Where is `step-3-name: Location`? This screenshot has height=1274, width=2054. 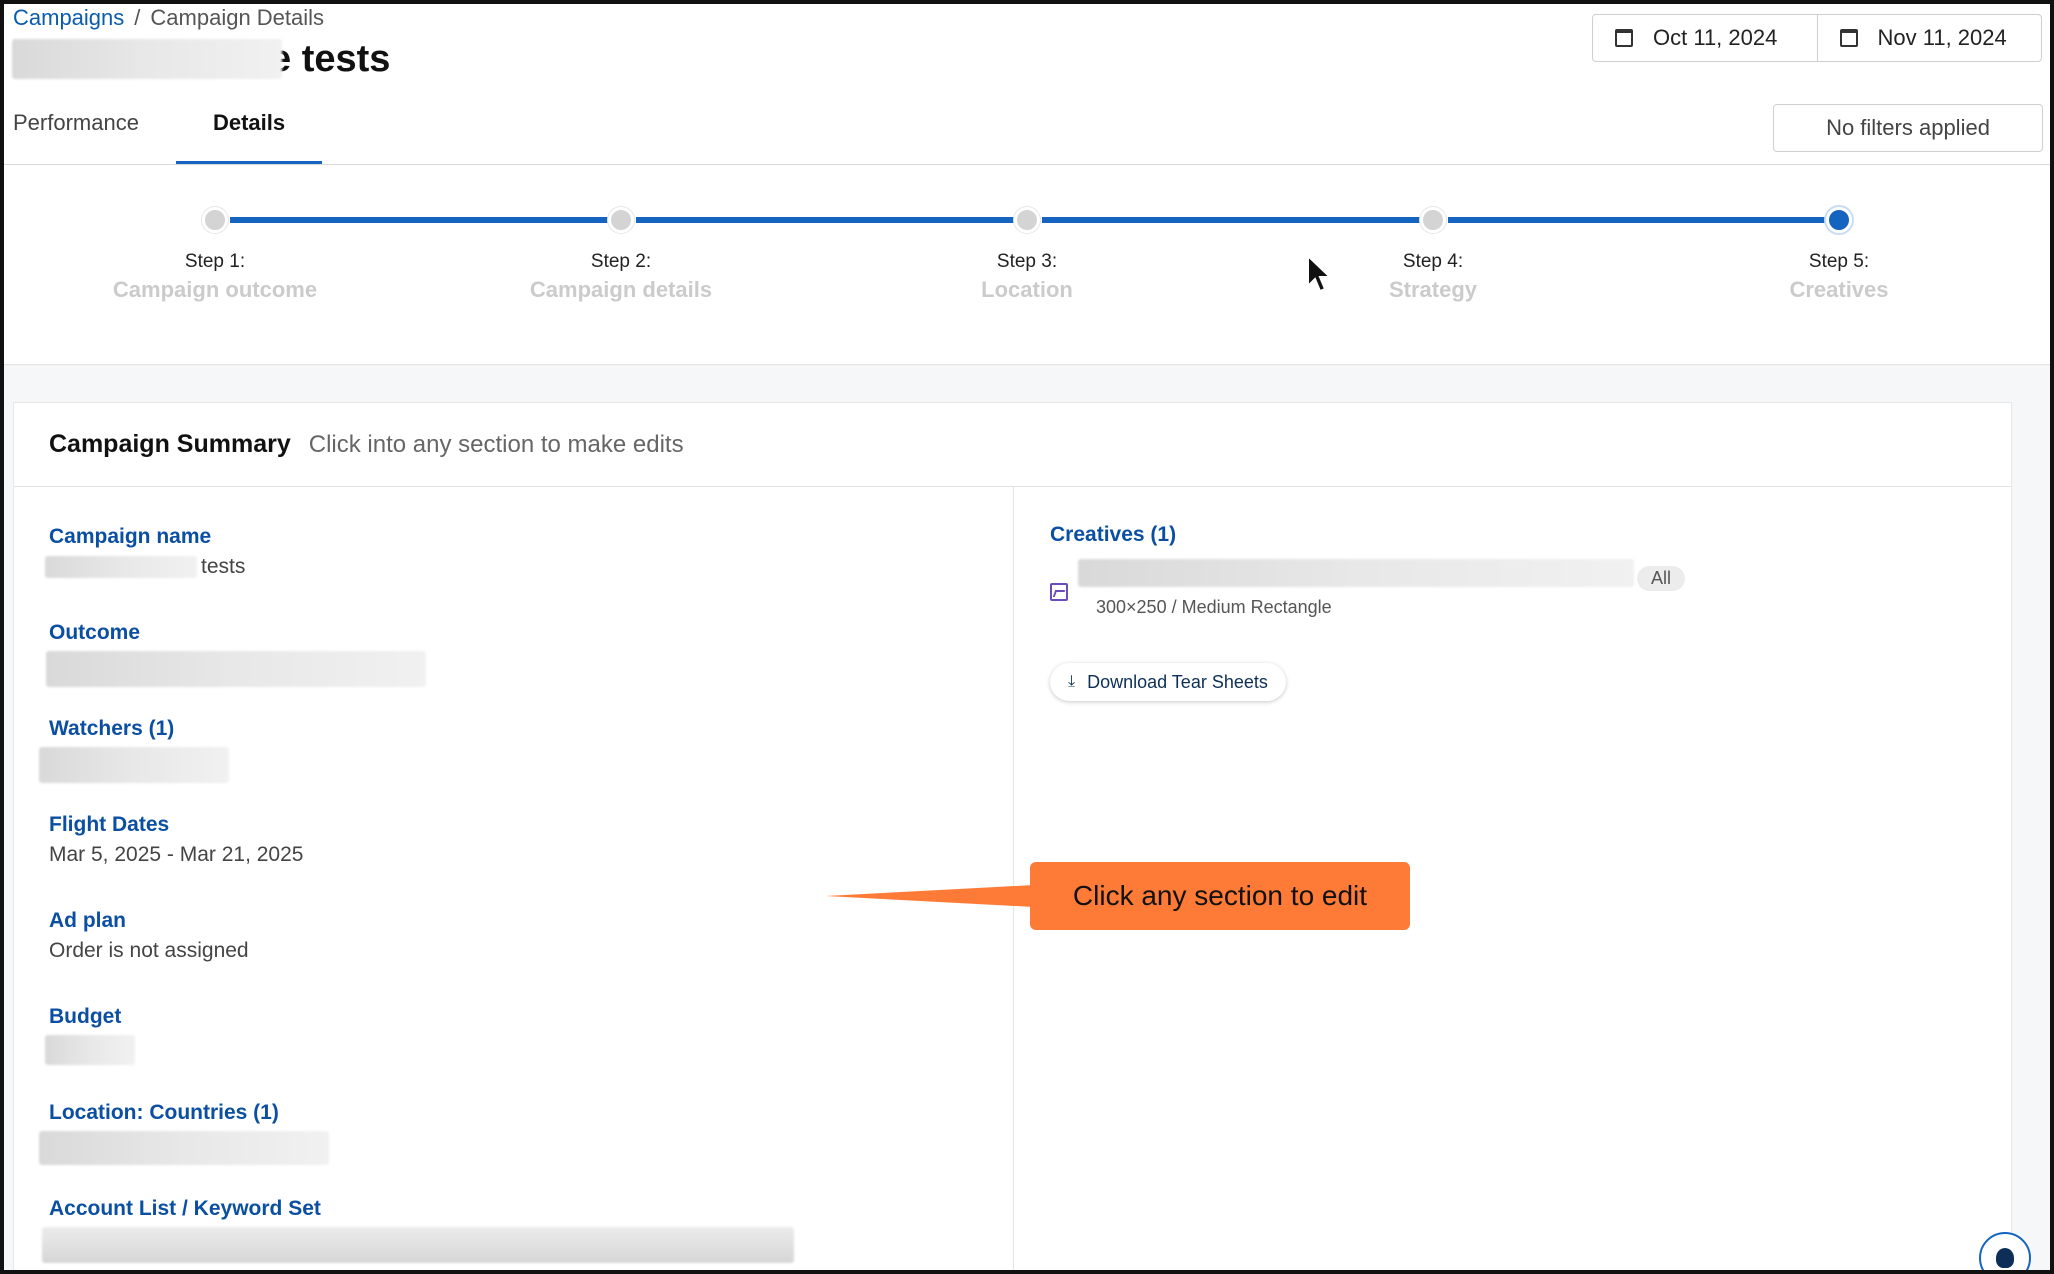
step-3-name: Location is located at coordinates (1027, 290).